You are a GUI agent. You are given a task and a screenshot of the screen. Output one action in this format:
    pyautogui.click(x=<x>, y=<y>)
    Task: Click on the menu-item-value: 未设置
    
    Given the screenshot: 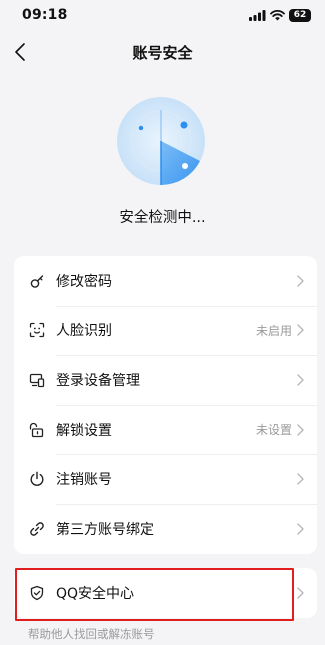 What is the action you would take?
    pyautogui.click(x=273, y=430)
    